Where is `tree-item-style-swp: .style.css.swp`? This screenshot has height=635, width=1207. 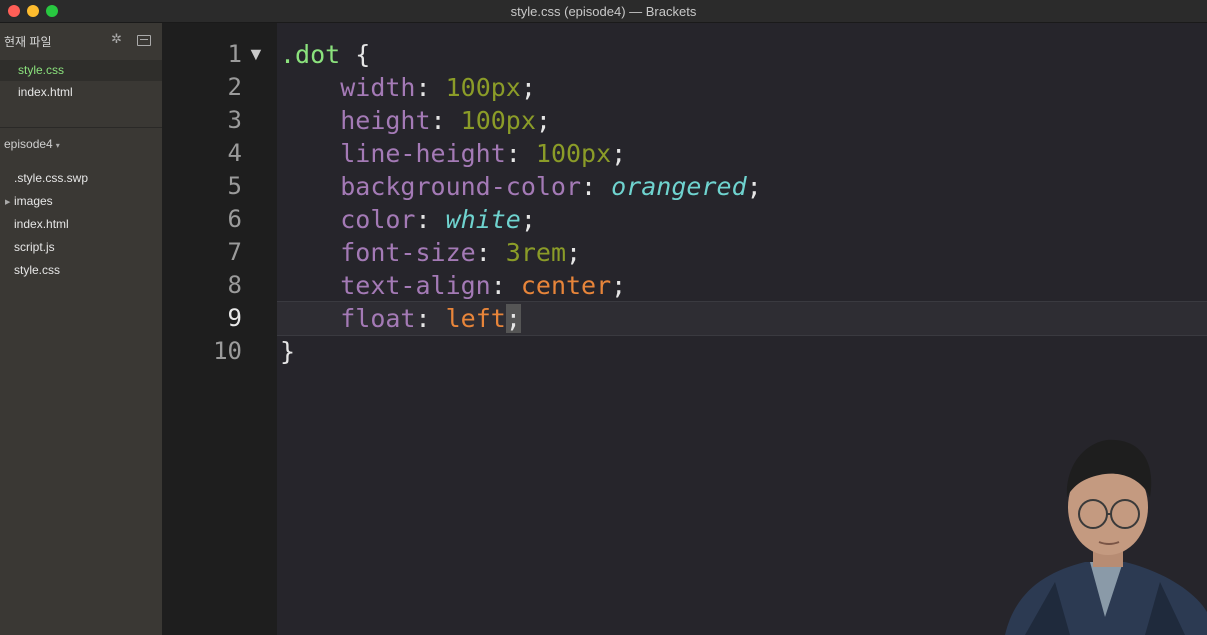
tree-item-style-swp: .style.css.swp is located at coordinates (51, 178).